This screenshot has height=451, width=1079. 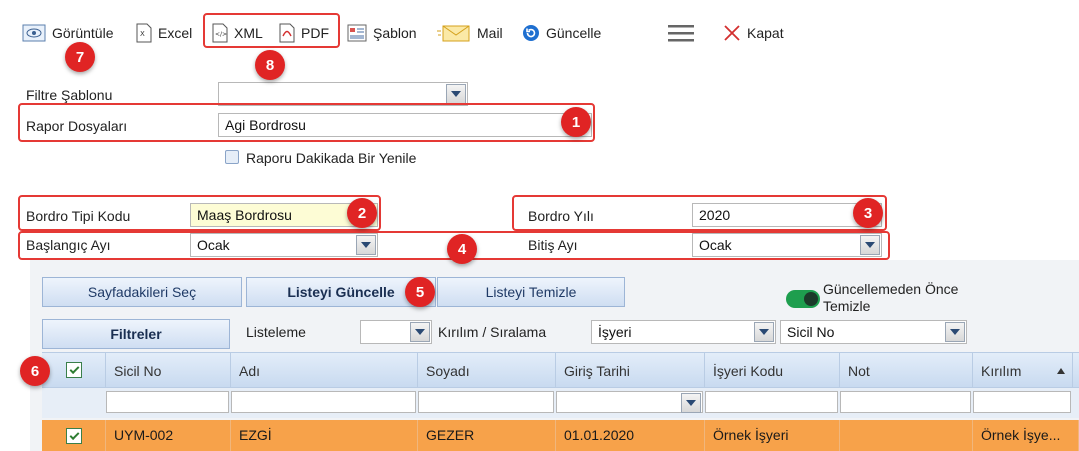 I want to click on excel-label: Excel, so click(x=175, y=33).